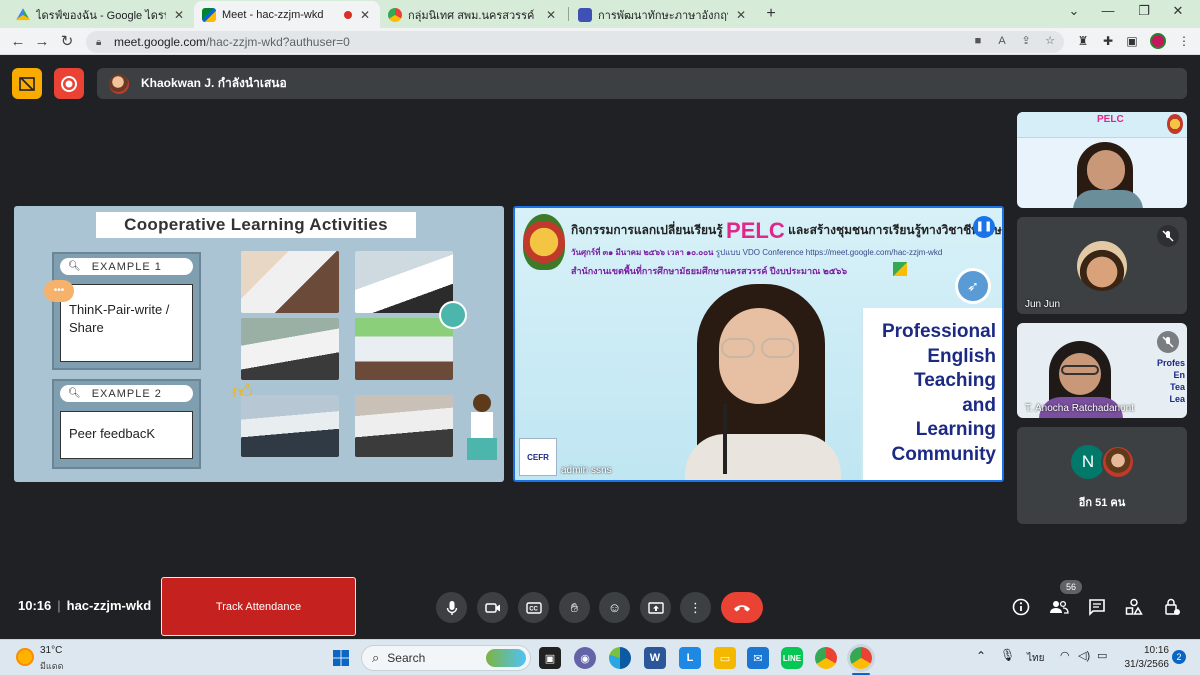  Describe the element at coordinates (1026, 41) in the screenshot. I see `share-icon: ⇪` at that location.